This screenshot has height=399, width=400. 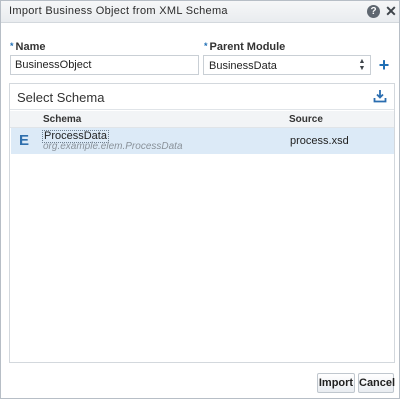 I want to click on name-input, so click(x=104, y=65).